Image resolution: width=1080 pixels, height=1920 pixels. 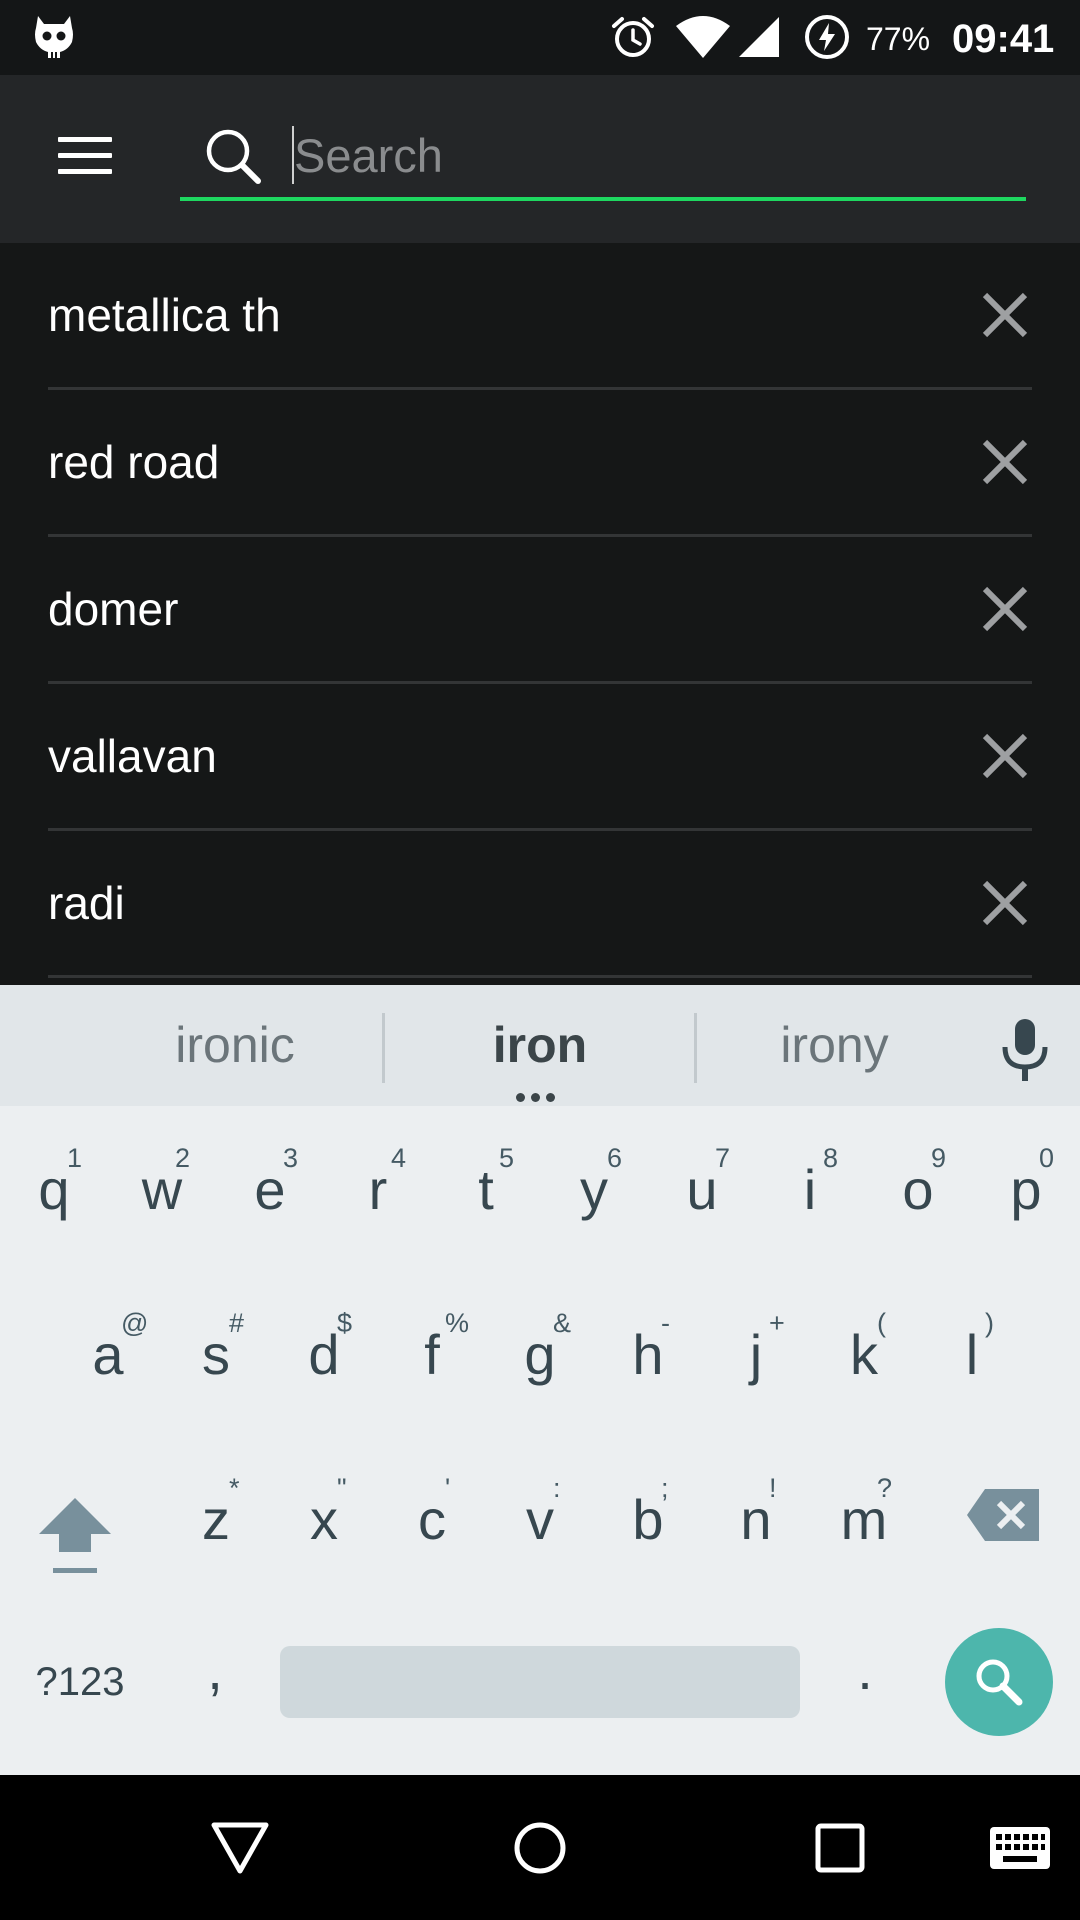 What do you see at coordinates (324, 1520) in the screenshot?
I see `key-x: x "` at bounding box center [324, 1520].